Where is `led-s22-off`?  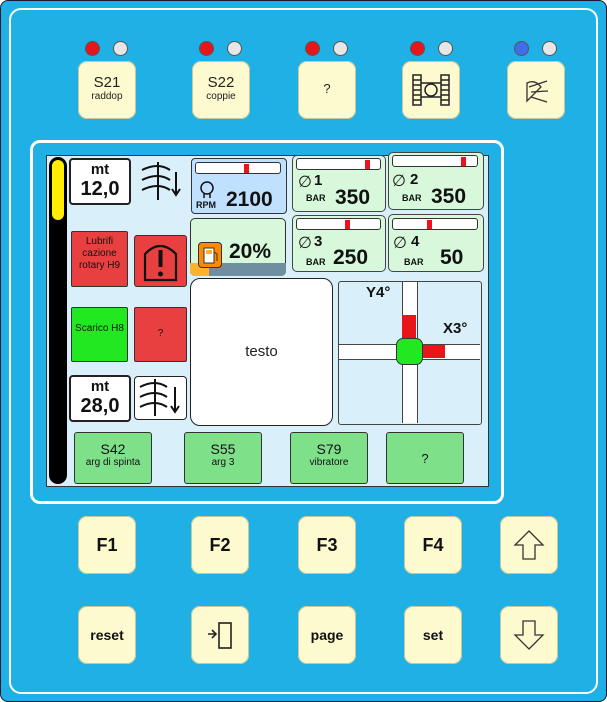 led-s22-off is located at coordinates (234, 48).